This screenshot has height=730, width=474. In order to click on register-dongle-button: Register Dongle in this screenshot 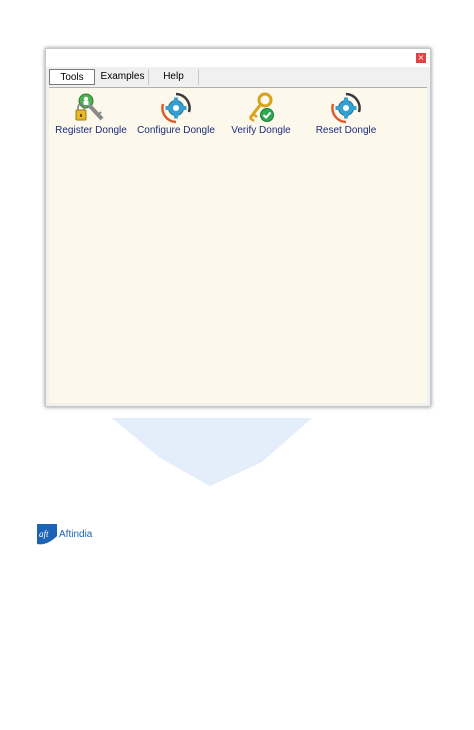, I will do `click(91, 114)`.